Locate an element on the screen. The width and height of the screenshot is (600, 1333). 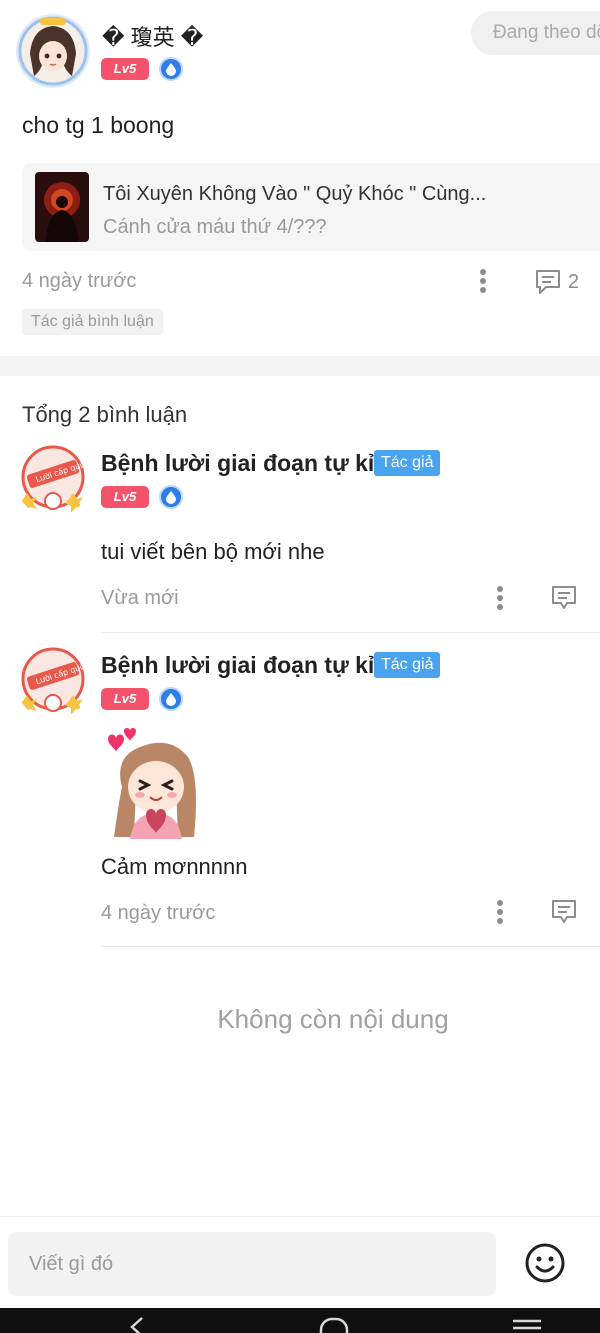
post-author-avatar is located at coordinates (53, 51).